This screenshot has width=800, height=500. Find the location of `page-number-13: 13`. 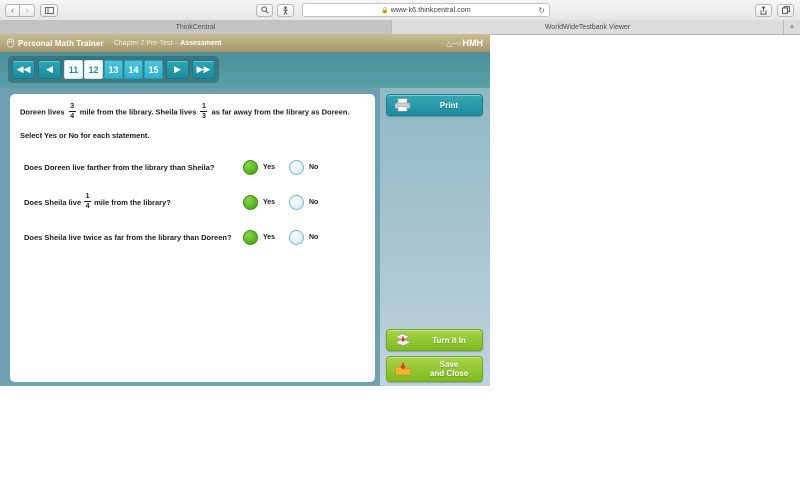

page-number-13: 13 is located at coordinates (113, 69).